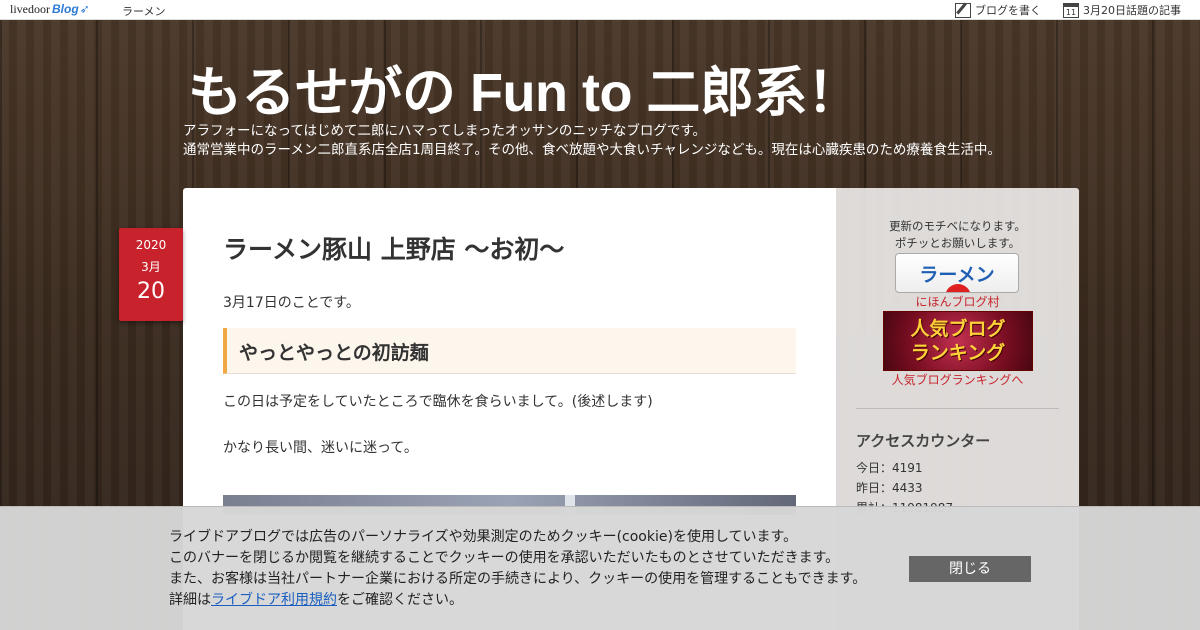  Describe the element at coordinates (957, 408) in the screenshot. I see `sidebar-divider` at that location.